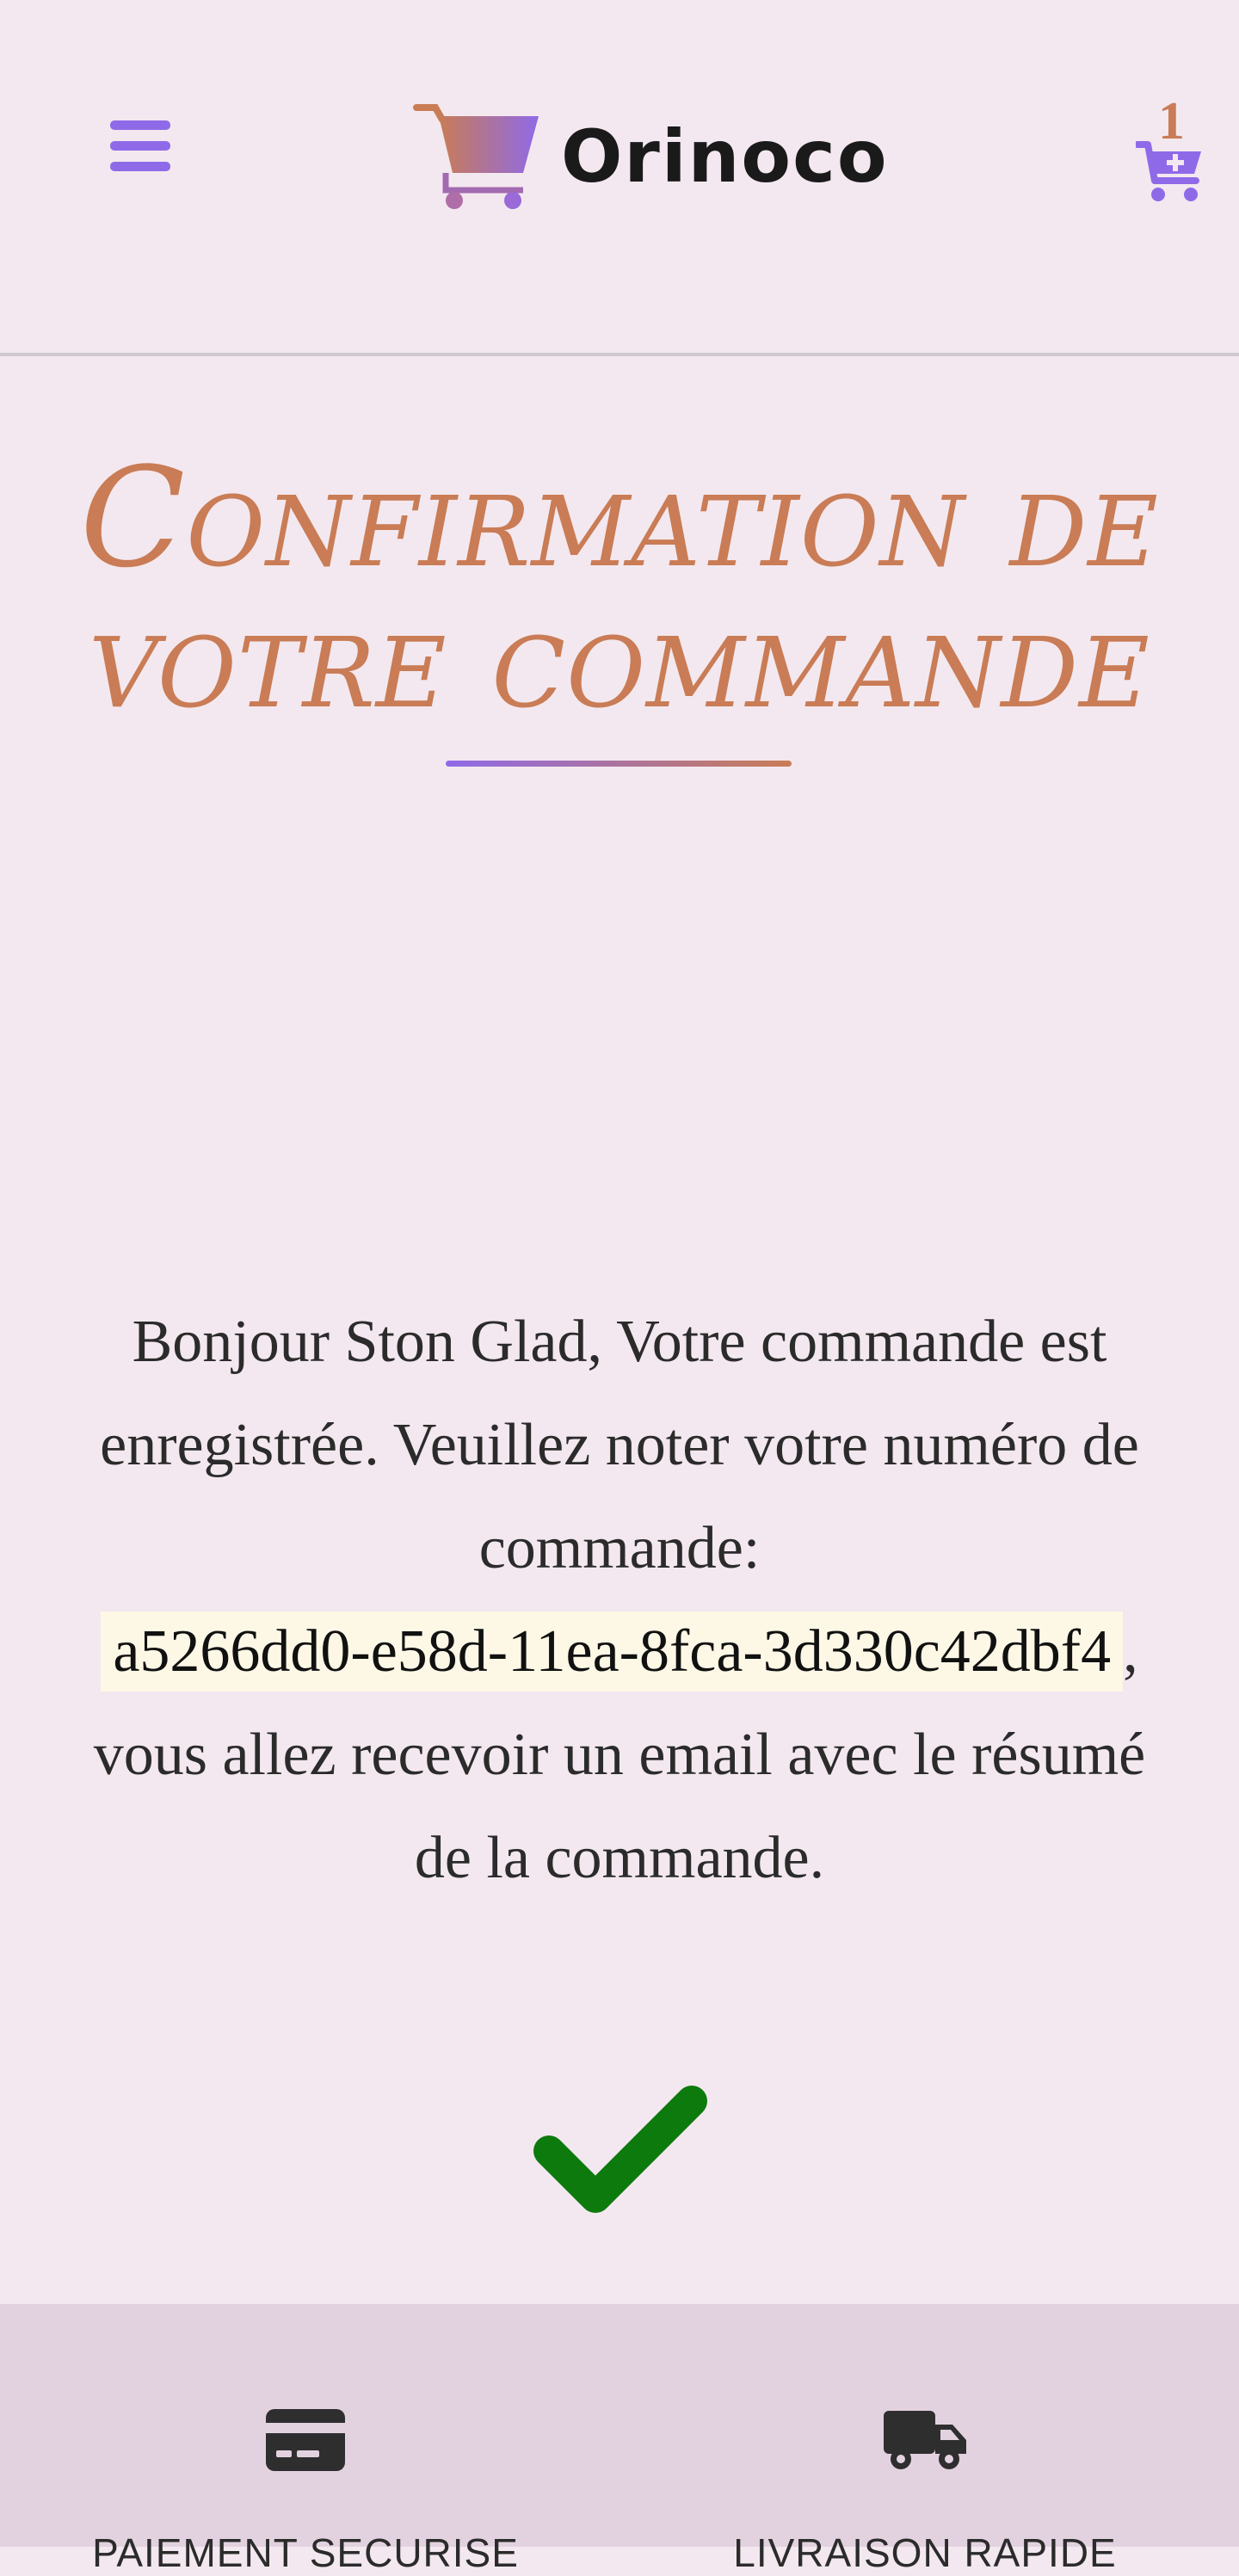 This screenshot has width=1239, height=2576. I want to click on cart-button: 1, so click(1170, 151).